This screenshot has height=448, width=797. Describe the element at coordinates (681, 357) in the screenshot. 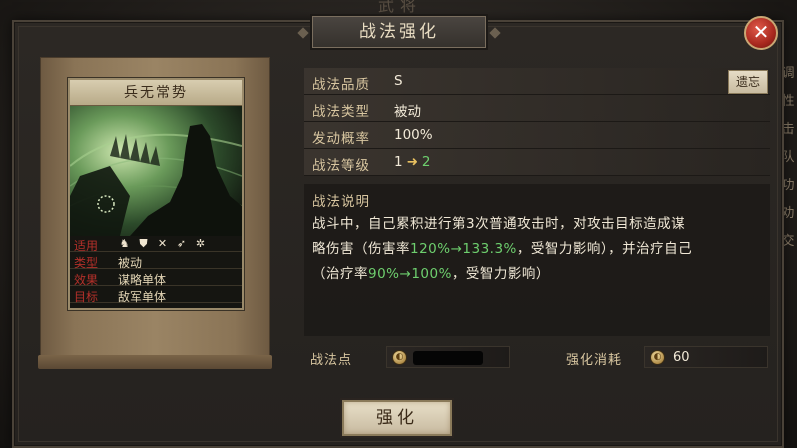

I see `cost-value: 60` at that location.